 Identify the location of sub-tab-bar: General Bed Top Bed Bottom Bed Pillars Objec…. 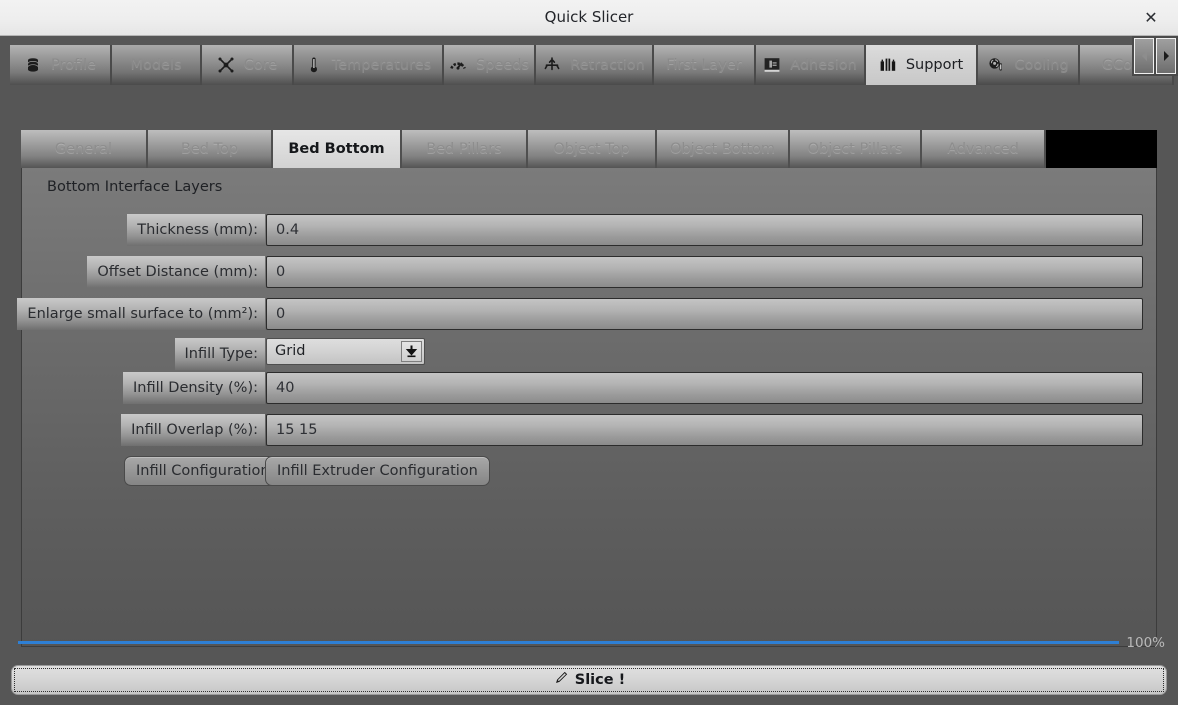
(589, 149).